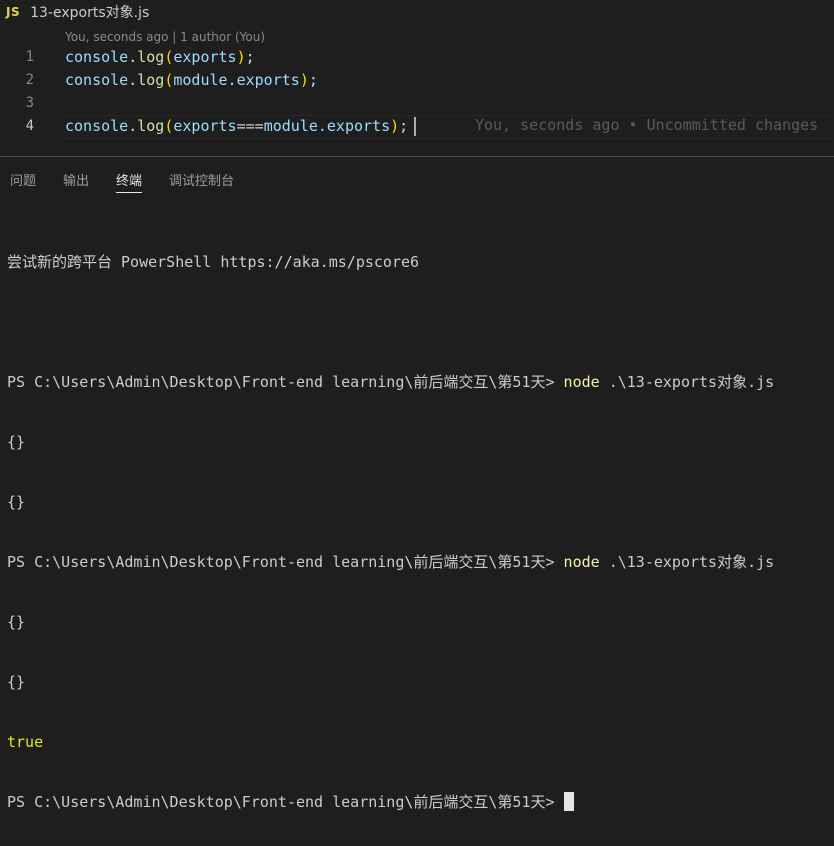  What do you see at coordinates (29, 80) in the screenshot?
I see `line-number: 2` at bounding box center [29, 80].